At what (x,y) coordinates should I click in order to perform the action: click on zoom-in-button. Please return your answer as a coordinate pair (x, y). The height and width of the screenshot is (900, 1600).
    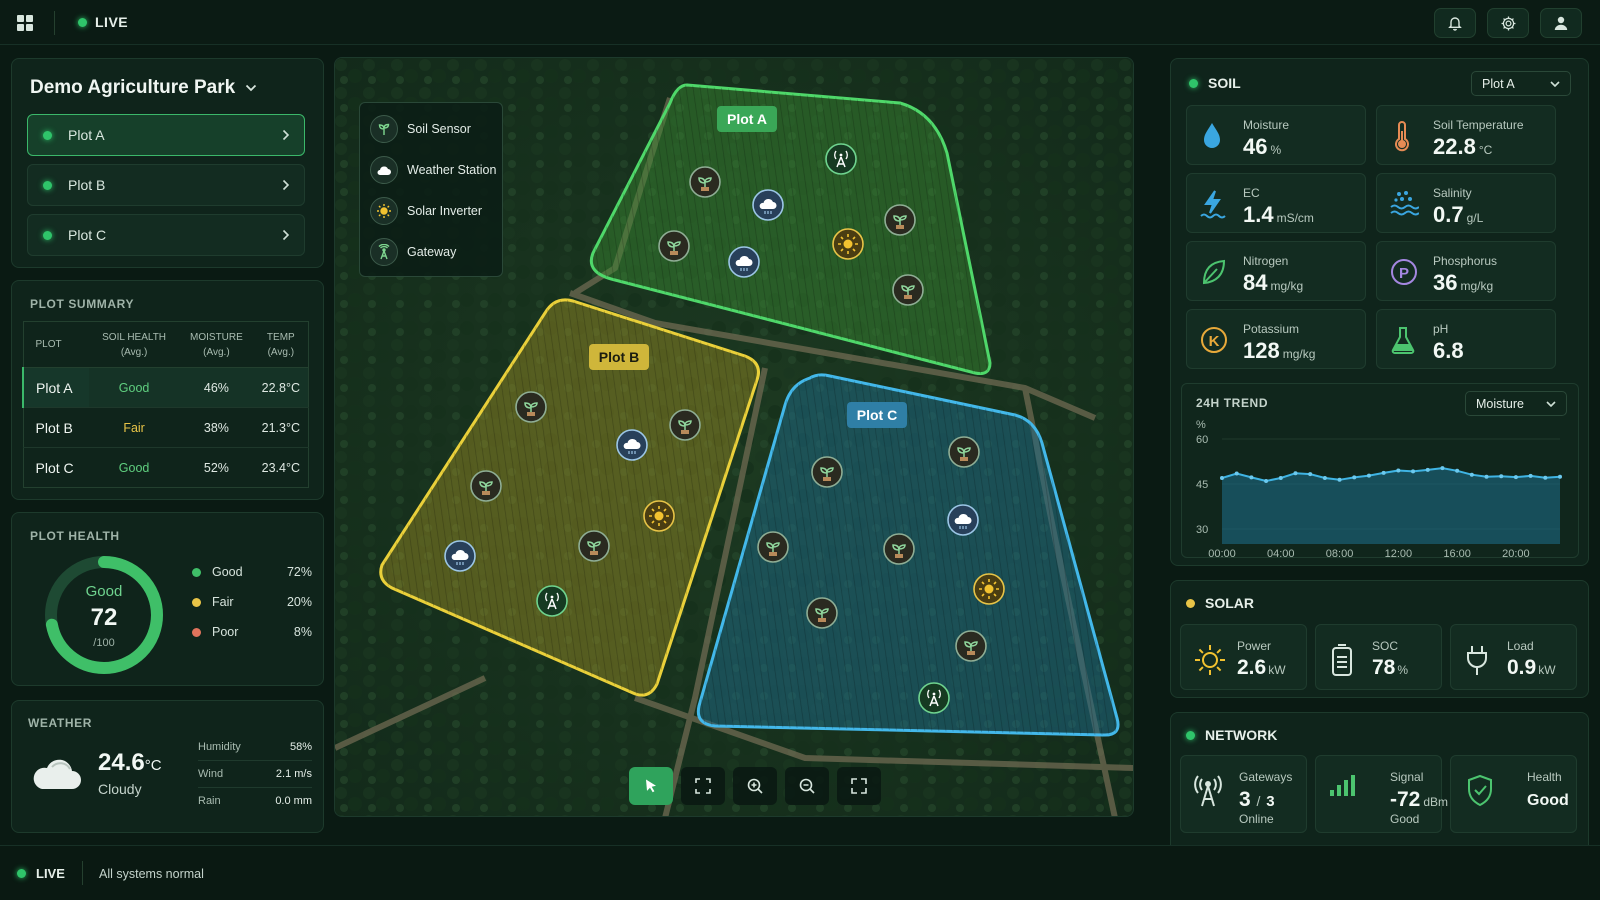
    Looking at the image, I should click on (755, 786).